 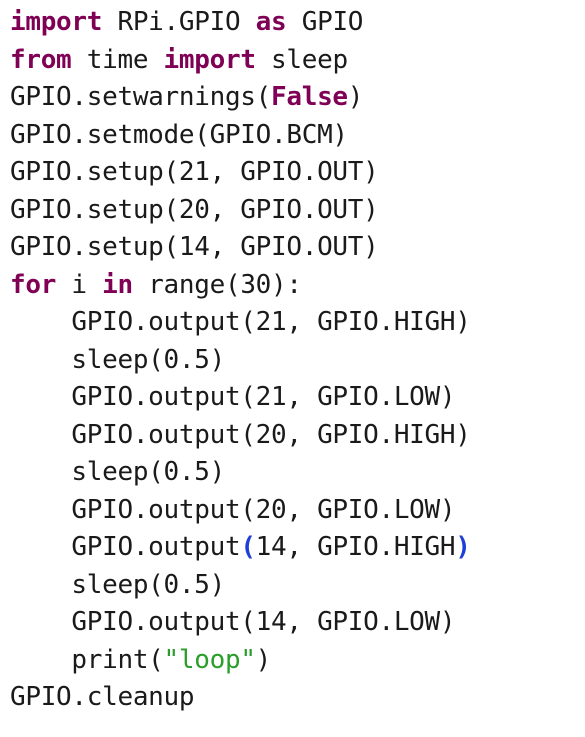 I want to click on keyword-token: False, so click(x=309, y=97).